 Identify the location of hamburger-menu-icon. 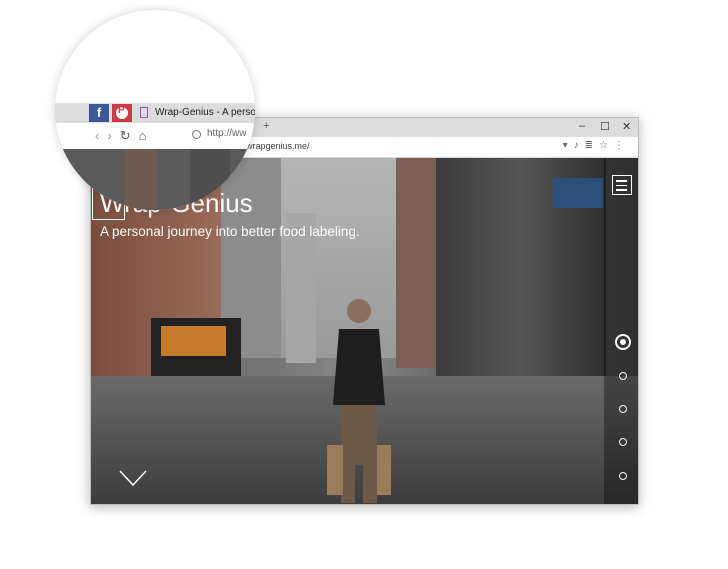
(622, 185).